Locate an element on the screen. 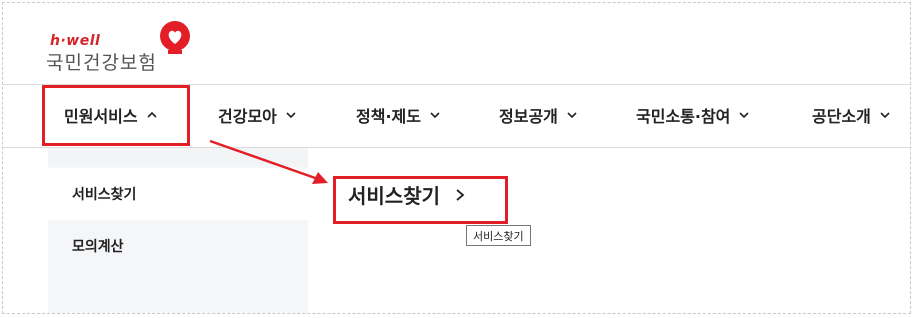 The width and height of the screenshot is (915, 318). submenu-panel: 서비스찾기 모의계산 is located at coordinates (178, 230).